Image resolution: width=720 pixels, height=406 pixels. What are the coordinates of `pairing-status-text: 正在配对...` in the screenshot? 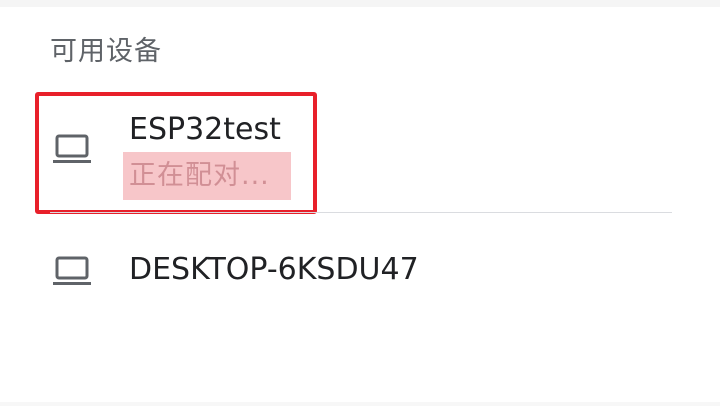 It's located at (207, 176).